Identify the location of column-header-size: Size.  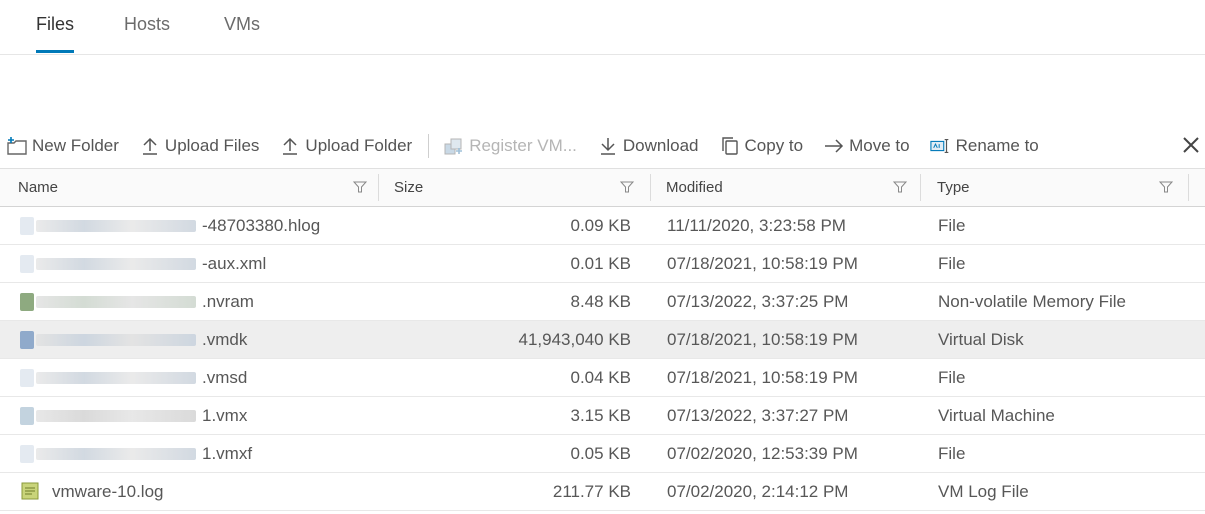
(518, 187).